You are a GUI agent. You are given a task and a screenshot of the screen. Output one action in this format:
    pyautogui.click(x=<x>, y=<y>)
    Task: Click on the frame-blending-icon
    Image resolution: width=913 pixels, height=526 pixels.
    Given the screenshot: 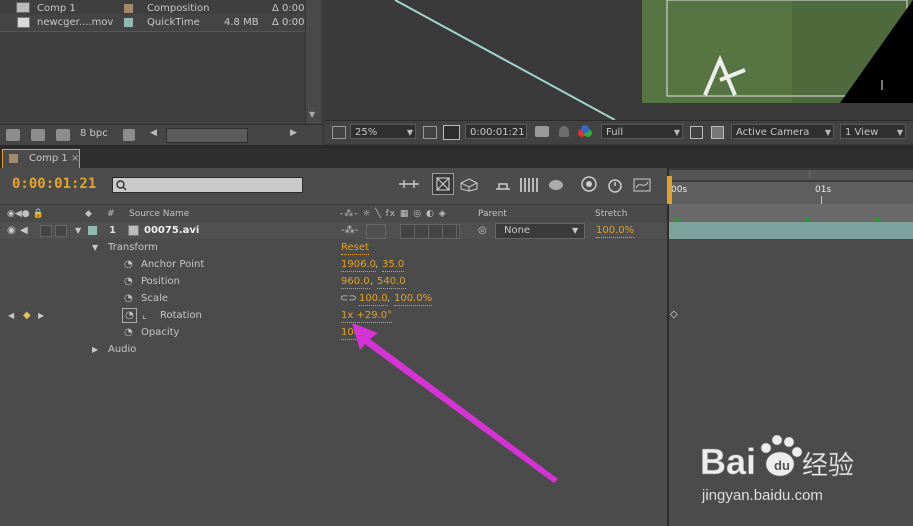 What is the action you would take?
    pyautogui.click(x=529, y=185)
    